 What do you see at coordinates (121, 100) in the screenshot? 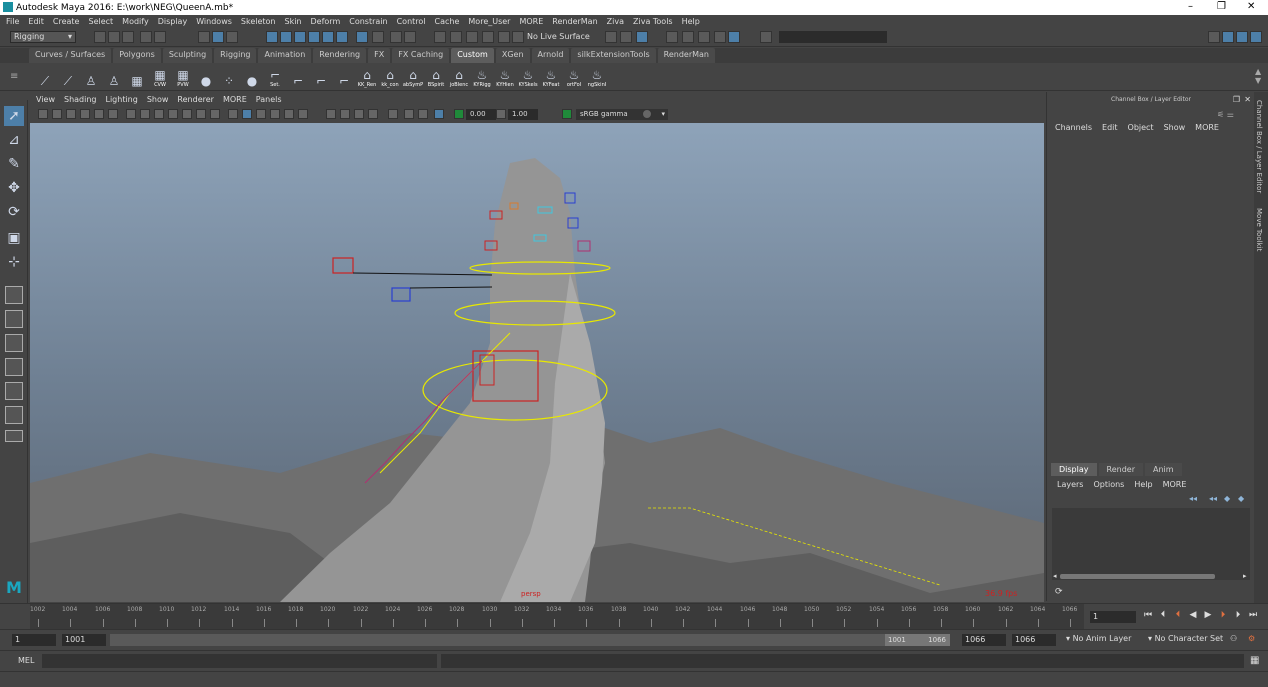
I see `panel-menu-lighting: Lighting` at bounding box center [121, 100].